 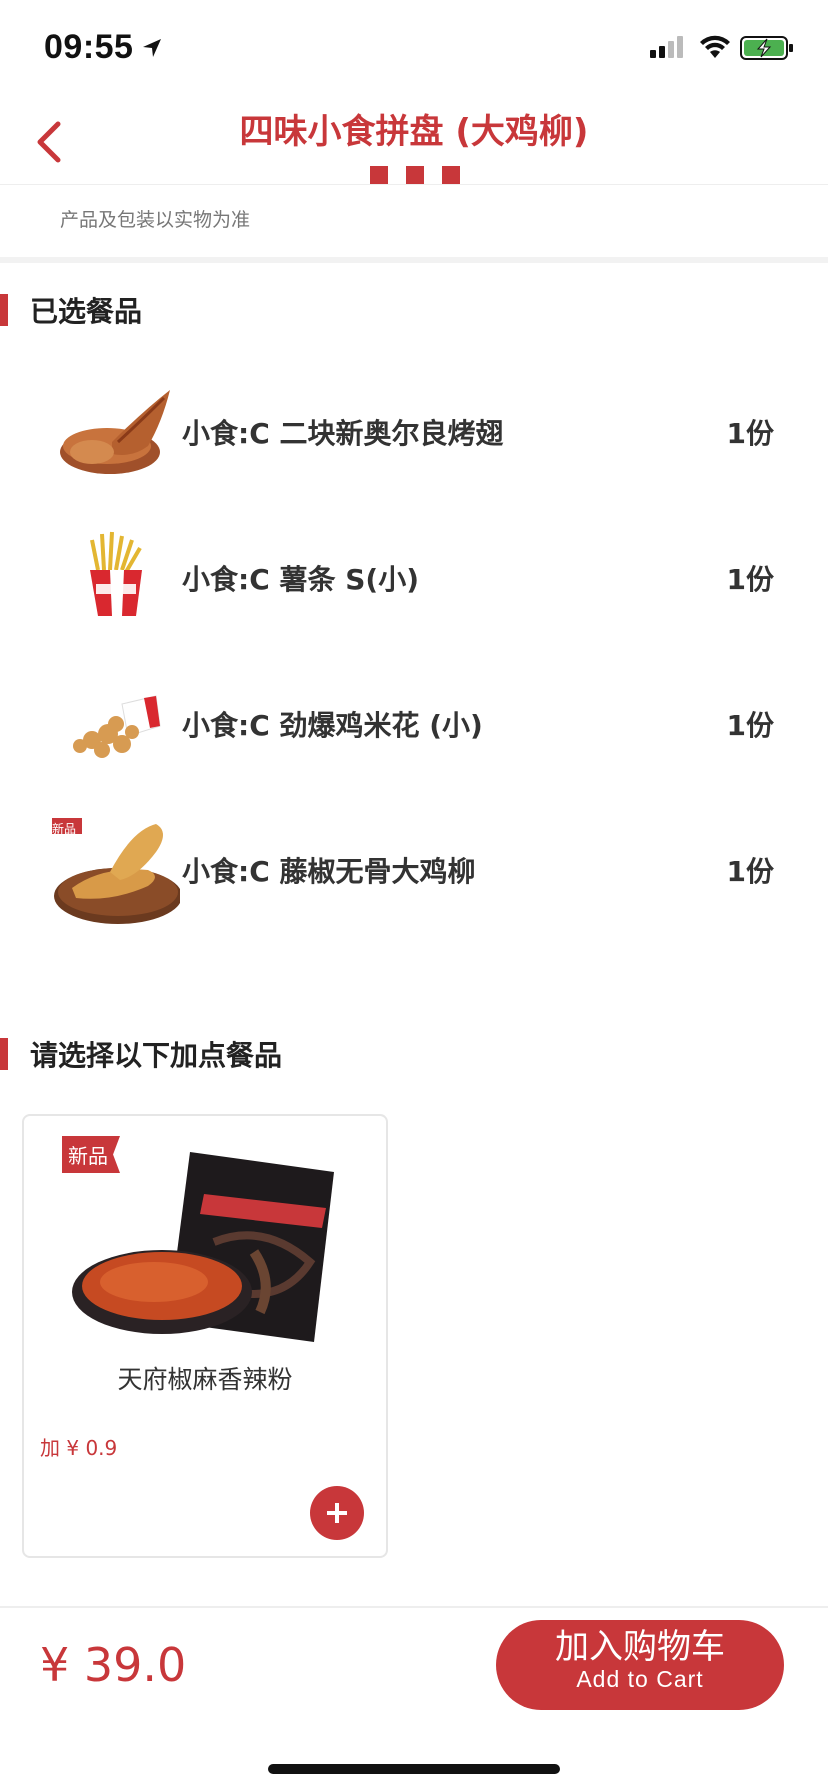 What do you see at coordinates (156, 1055) in the screenshot?
I see `section-title: 请选择以下加点餐品` at bounding box center [156, 1055].